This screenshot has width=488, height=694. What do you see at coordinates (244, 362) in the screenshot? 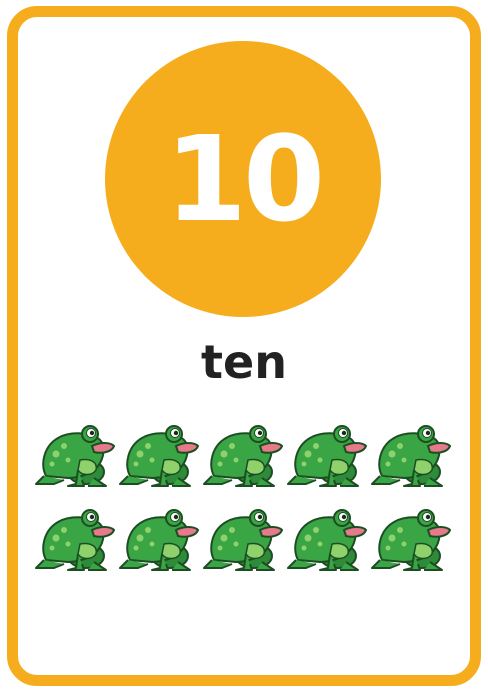
I see `number-word: ten` at bounding box center [244, 362].